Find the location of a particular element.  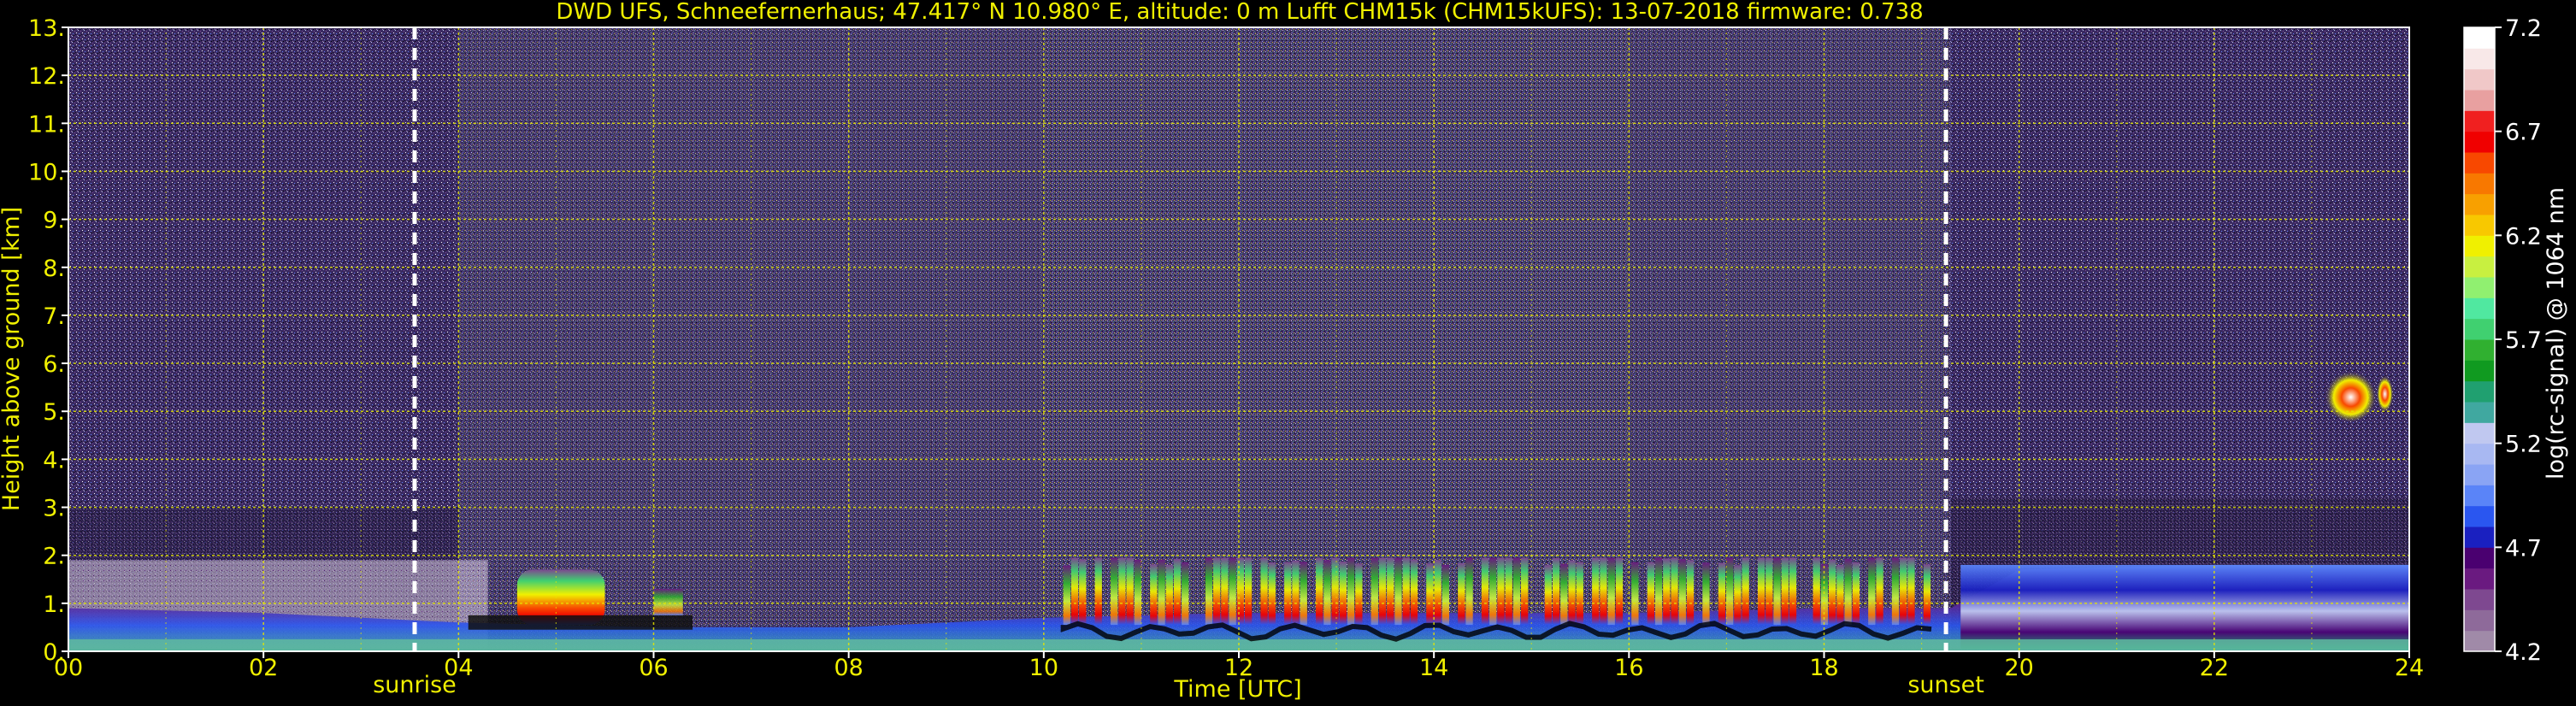

y-tick-label: 0. is located at coordinates (54, 652).